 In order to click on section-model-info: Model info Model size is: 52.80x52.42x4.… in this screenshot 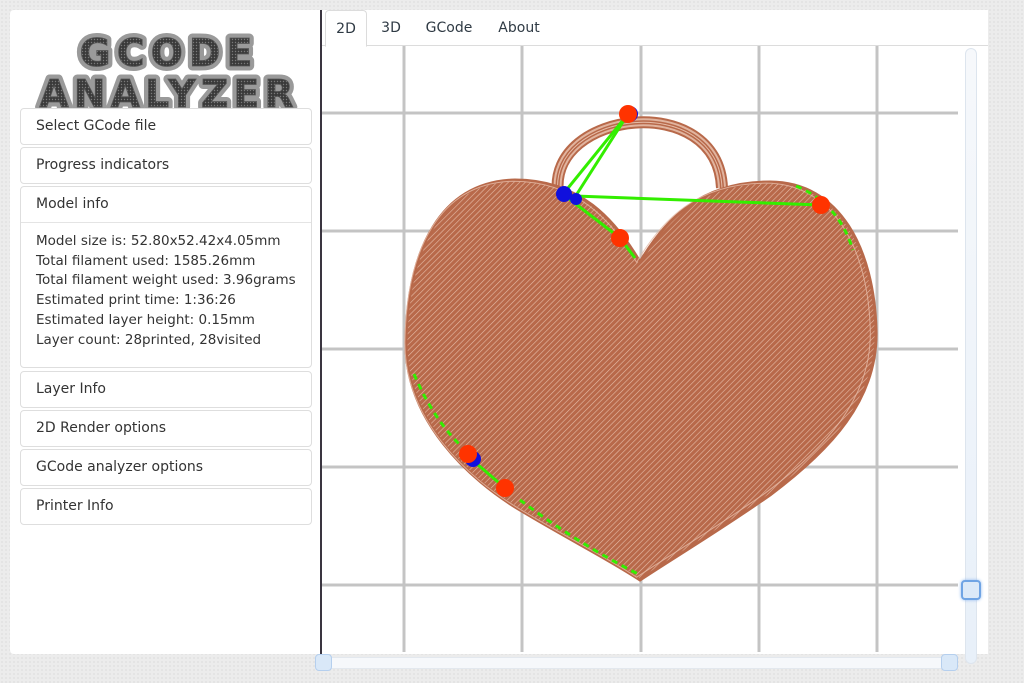, I will do `click(166, 277)`.